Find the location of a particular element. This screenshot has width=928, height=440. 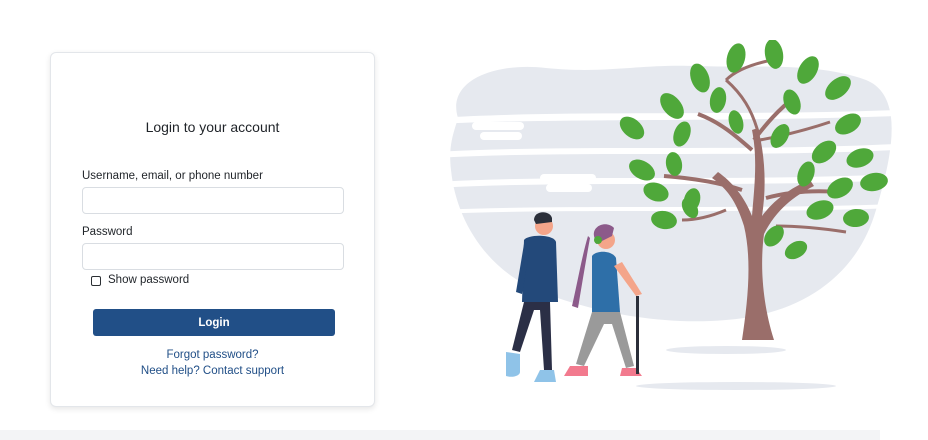

forgot-password-link: Forgot password? is located at coordinates (212, 355).